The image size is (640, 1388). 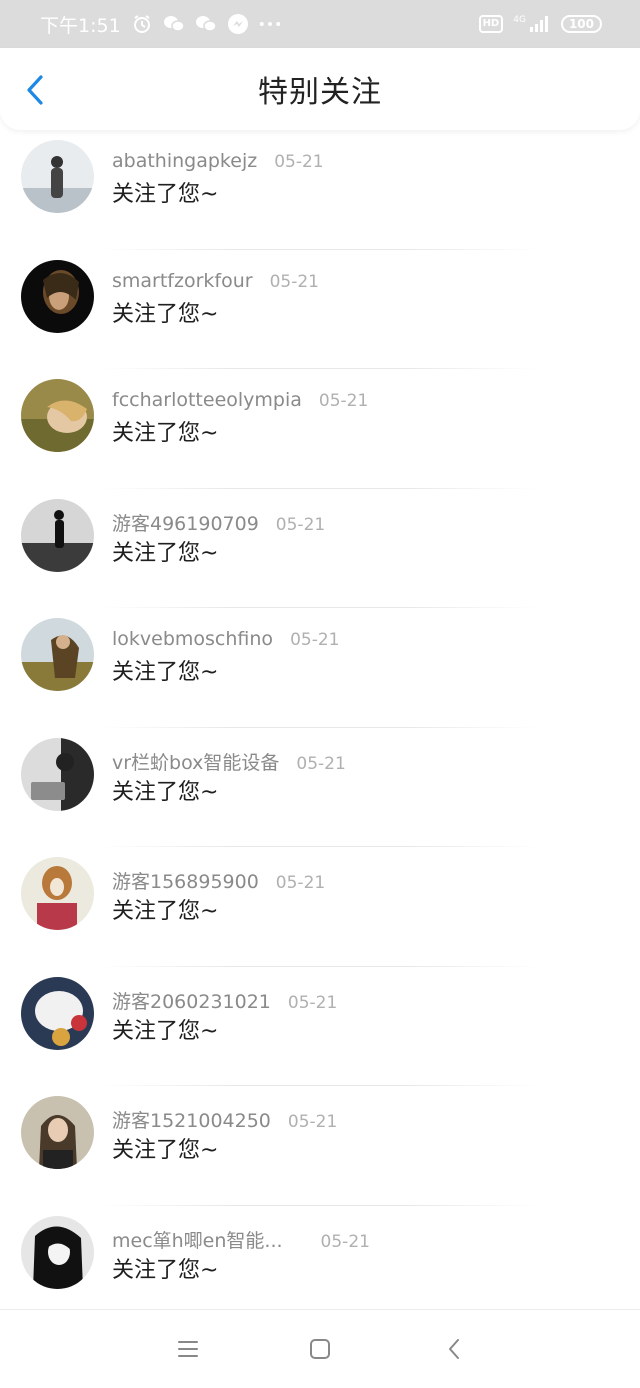 I want to click on item-header: vr栏蚧box智能设备 05-21, so click(x=229, y=761).